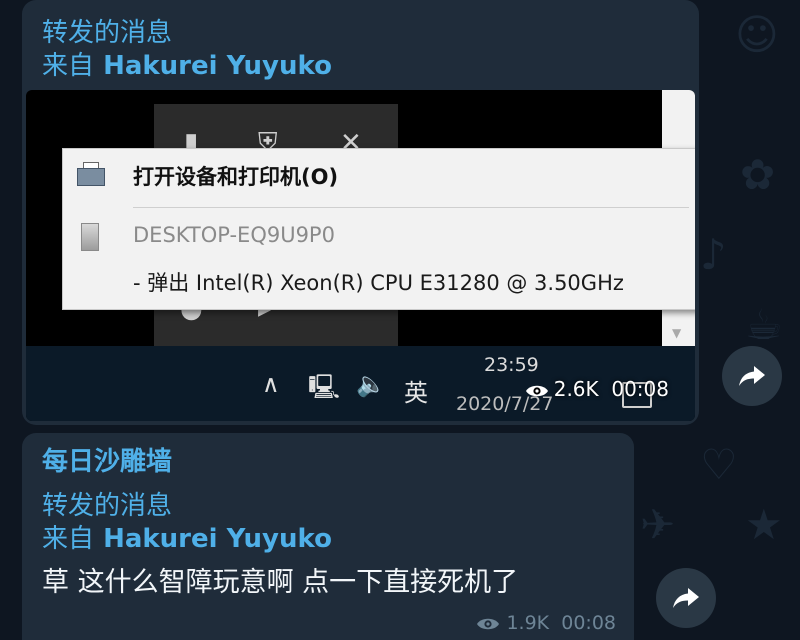  What do you see at coordinates (107, 462) in the screenshot?
I see `channel-name: 每日沙雕墙` at bounding box center [107, 462].